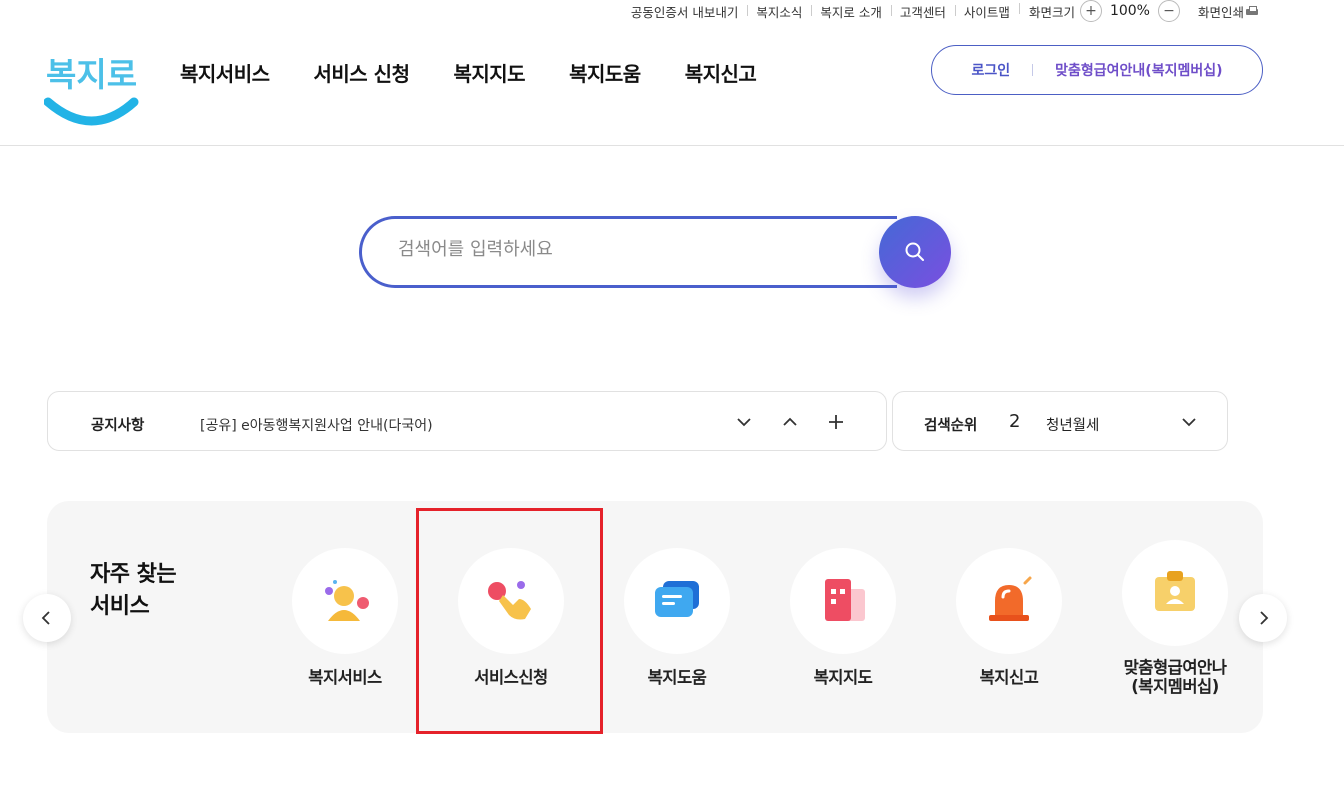 This screenshot has width=1344, height=790. I want to click on rank-keyword: 청년월세, so click(1072, 424).